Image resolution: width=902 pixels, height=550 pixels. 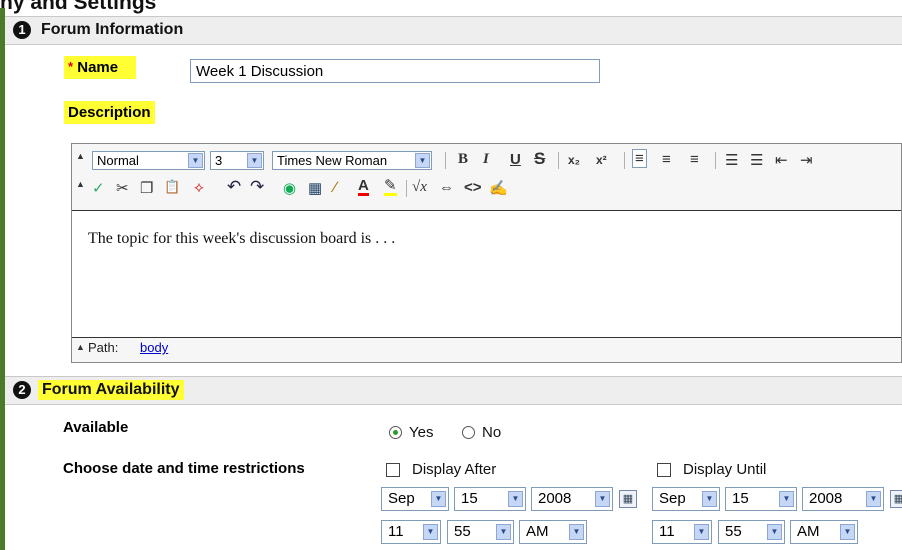 What do you see at coordinates (393, 470) in the screenshot?
I see `display-after-checkbox` at bounding box center [393, 470].